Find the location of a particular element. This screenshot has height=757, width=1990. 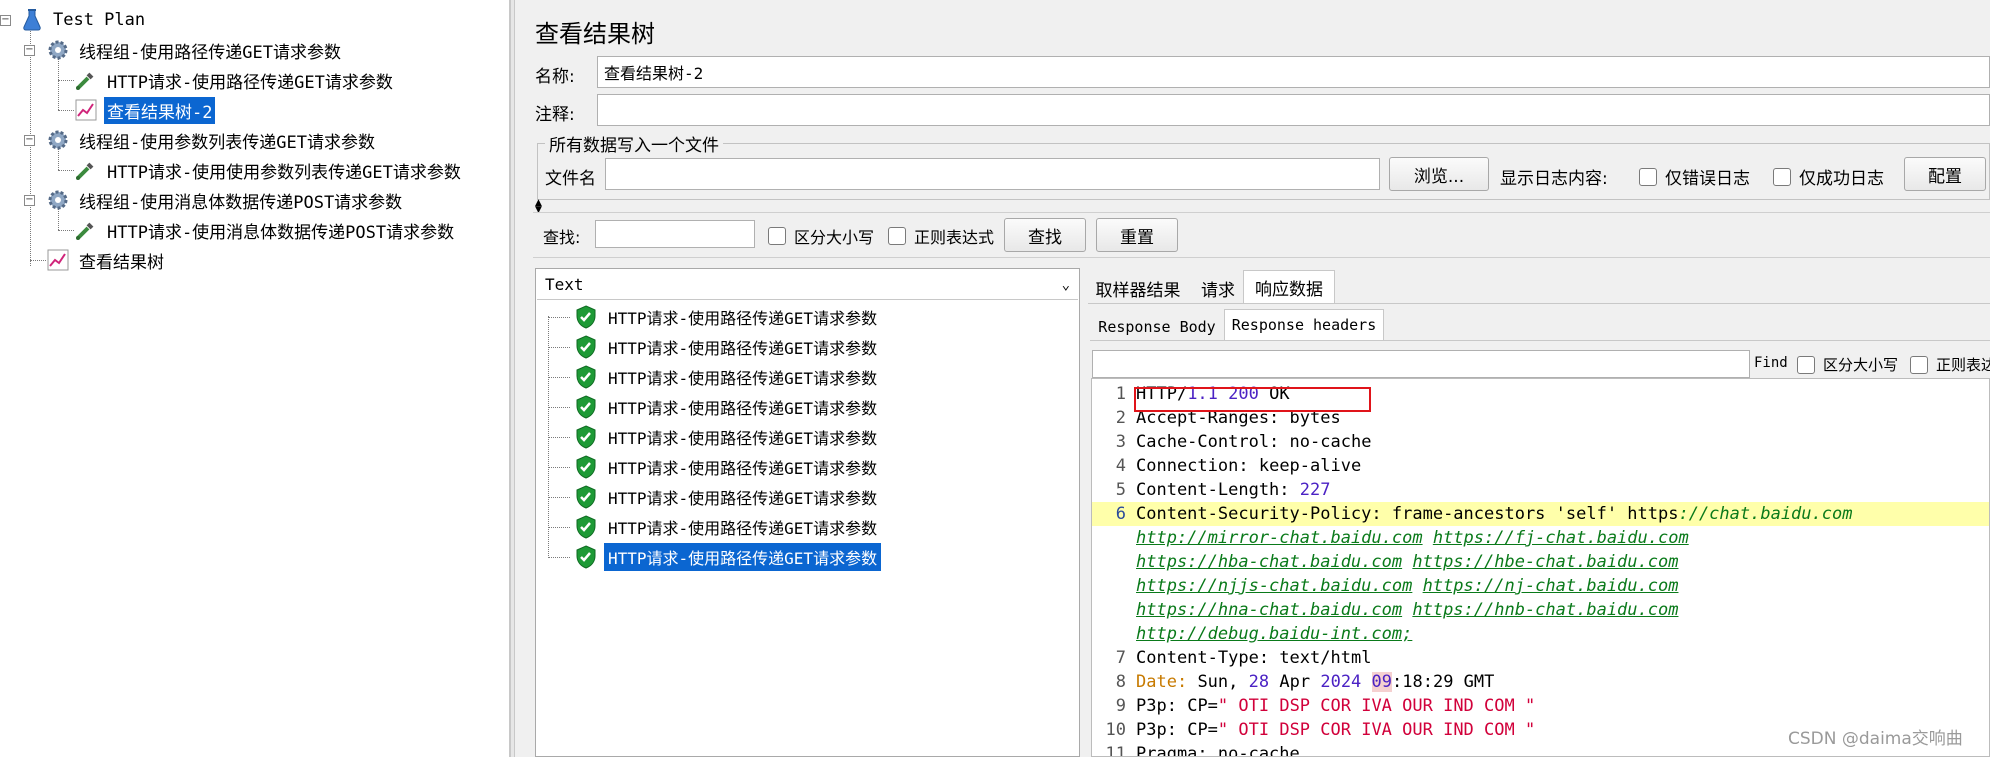

tree-root-test-plan: Test Plan is located at coordinates (84, 20).